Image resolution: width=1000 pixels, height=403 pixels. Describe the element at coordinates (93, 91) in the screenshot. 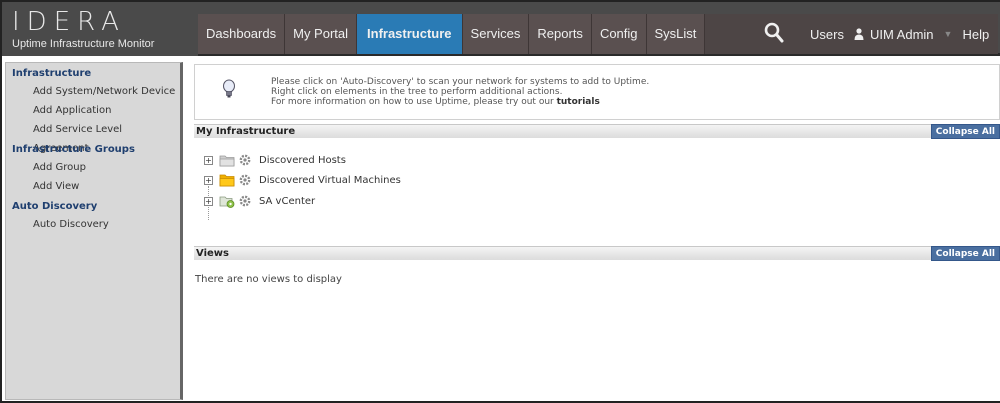

I see `sidebar-item-add-system: Add System/Network Device` at that location.